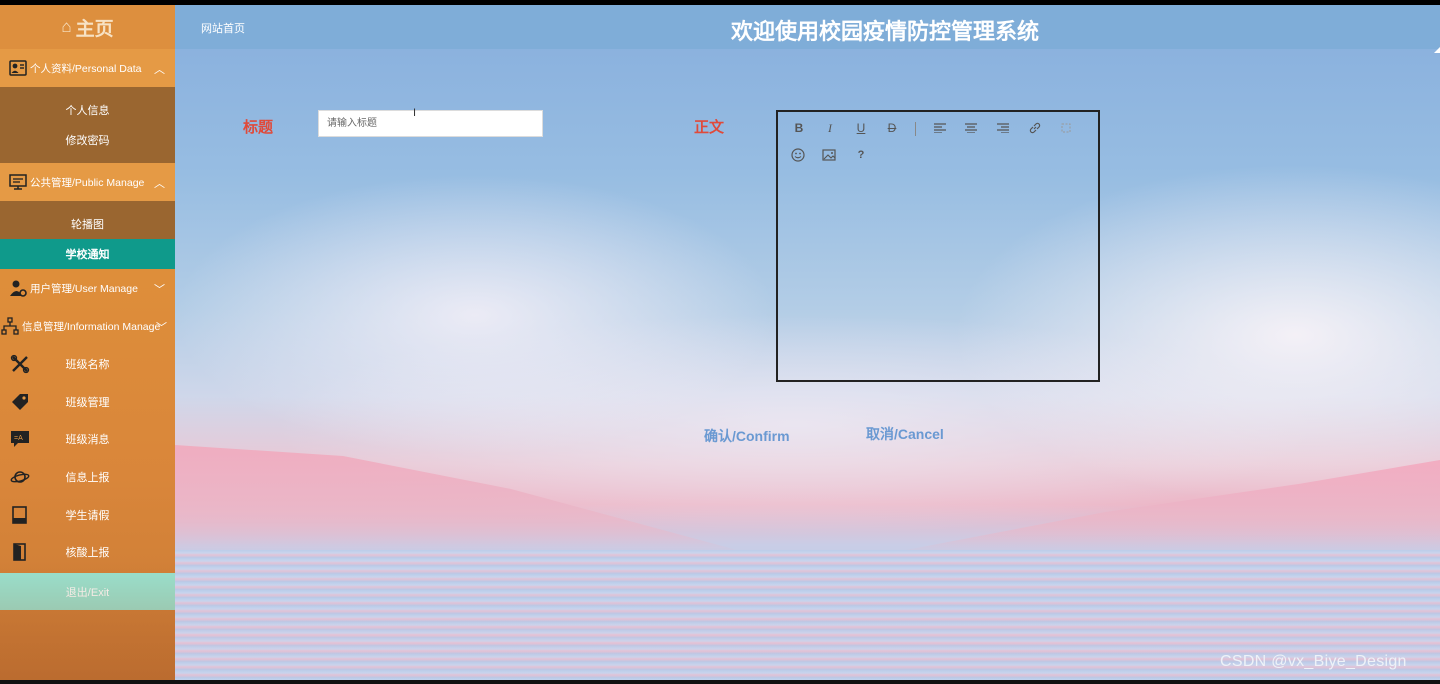 The width and height of the screenshot is (1440, 684). I want to click on strikethrough-icon: D, so click(892, 128).